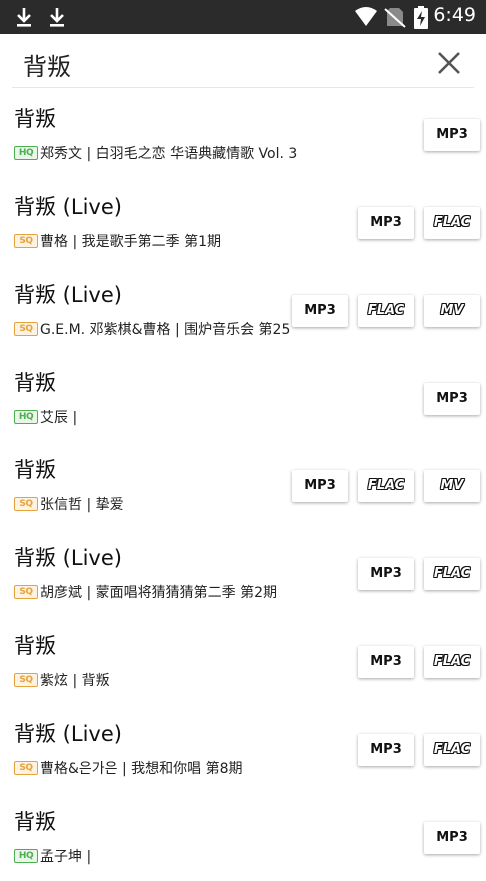 The height and width of the screenshot is (881, 486). Describe the element at coordinates (165, 330) in the screenshot. I see `artist-album-text: G.E.M. 邓紫棋&曹格 | 围炉音乐会 第25` at that location.